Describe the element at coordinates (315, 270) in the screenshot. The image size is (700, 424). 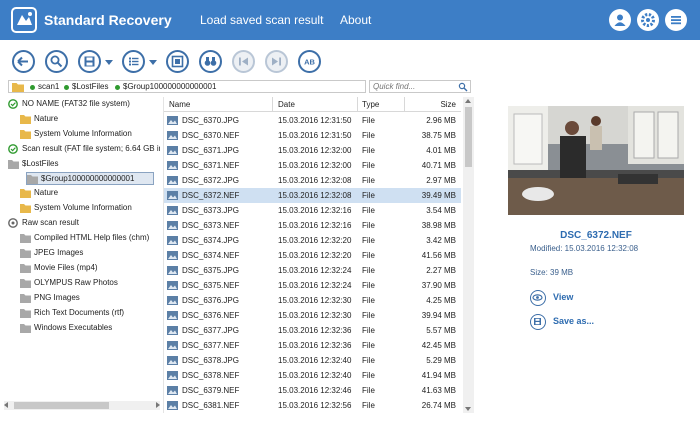
I see `file-date-cell: 15.03.2016 12:32:24` at that location.